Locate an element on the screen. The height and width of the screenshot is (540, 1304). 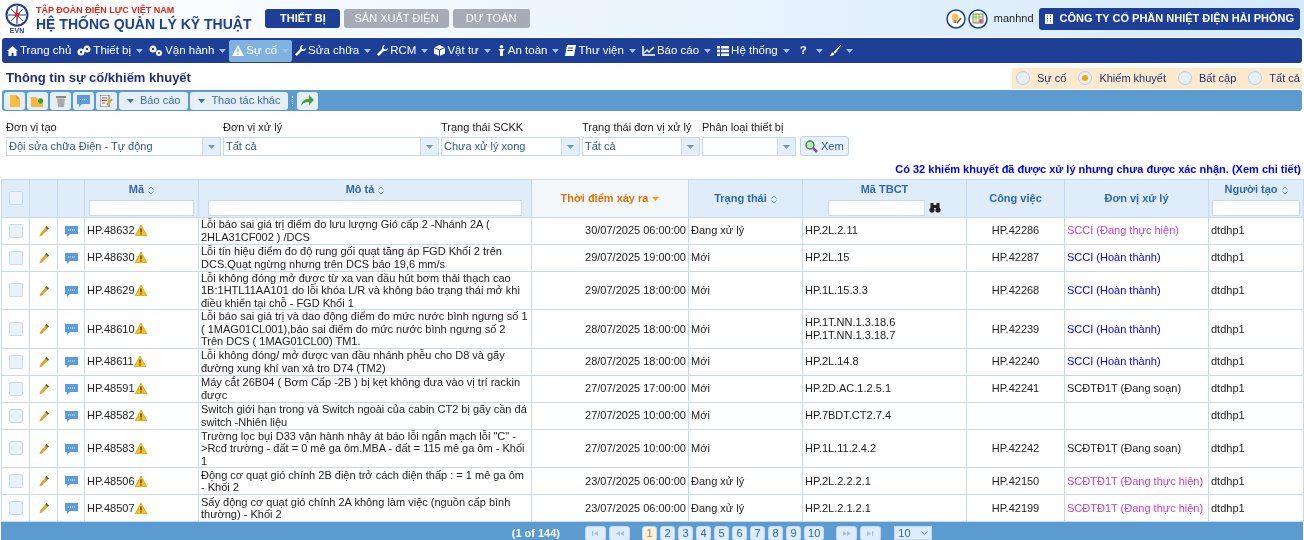
page-button: 10 is located at coordinates (814, 532).